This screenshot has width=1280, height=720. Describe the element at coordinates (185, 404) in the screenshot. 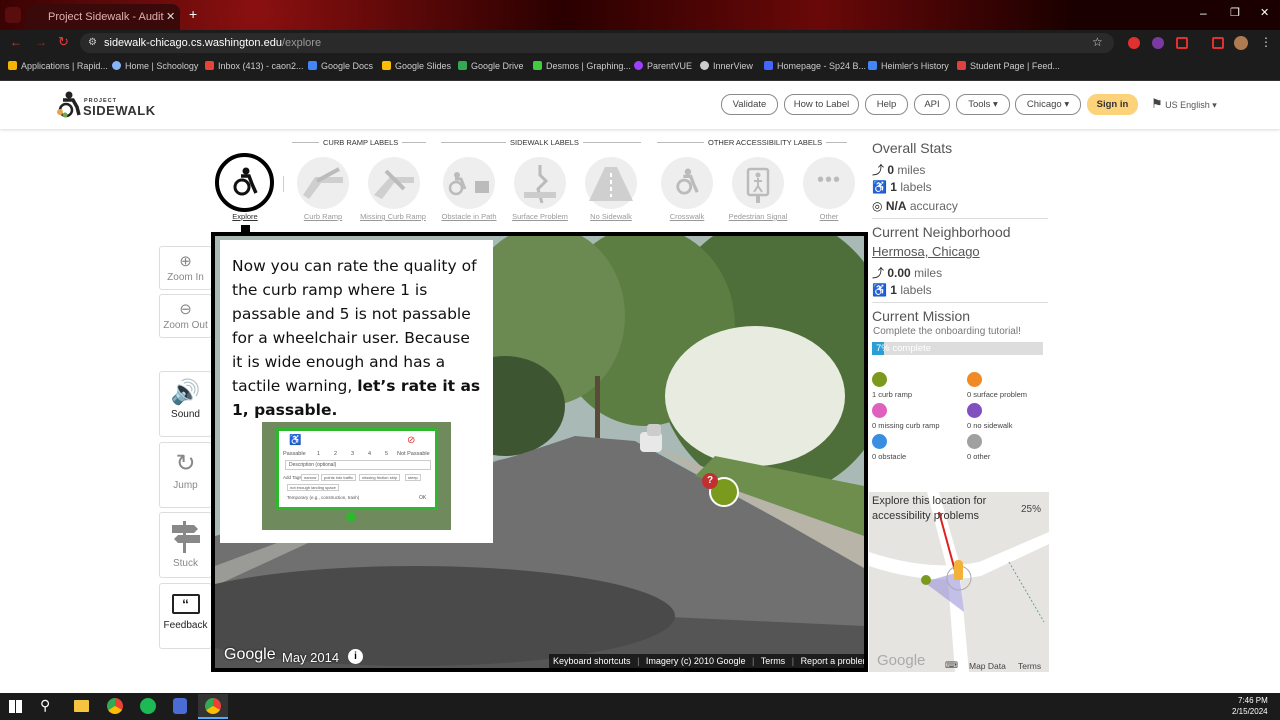

I see `sound-button: 🔊 Sound` at that location.